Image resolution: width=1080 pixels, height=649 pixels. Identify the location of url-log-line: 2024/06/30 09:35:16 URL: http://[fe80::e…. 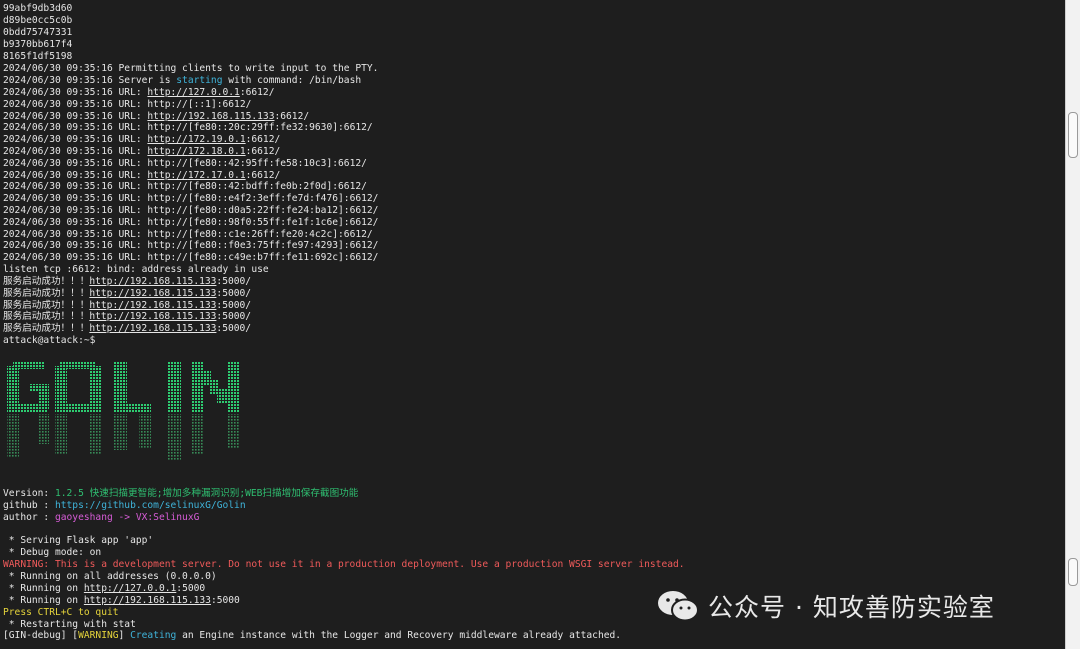
(191, 199).